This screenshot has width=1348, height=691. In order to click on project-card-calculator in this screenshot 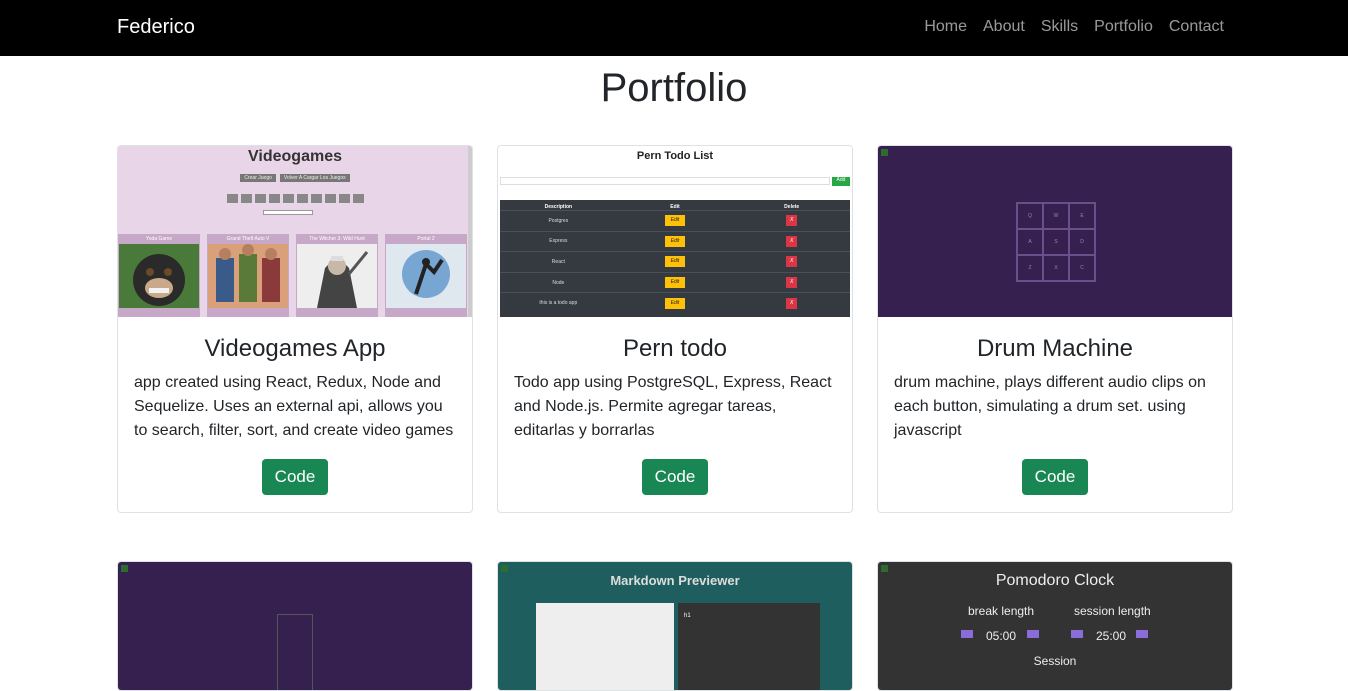, I will do `click(295, 626)`.